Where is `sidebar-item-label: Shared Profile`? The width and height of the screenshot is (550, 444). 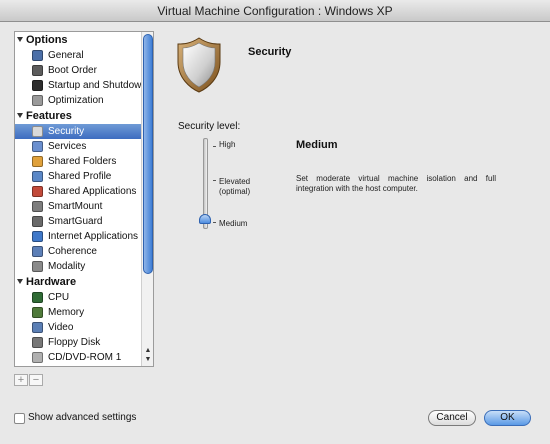
sidebar-item-label: Shared Profile is located at coordinates (80, 176).